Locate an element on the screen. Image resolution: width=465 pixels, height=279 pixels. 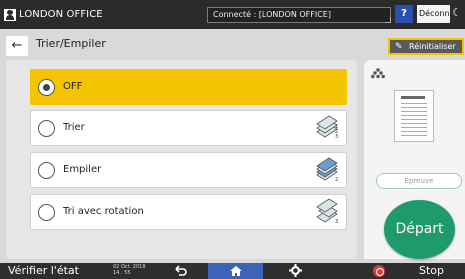
sort-stack-icon: 3 2 1 is located at coordinates (327, 127).